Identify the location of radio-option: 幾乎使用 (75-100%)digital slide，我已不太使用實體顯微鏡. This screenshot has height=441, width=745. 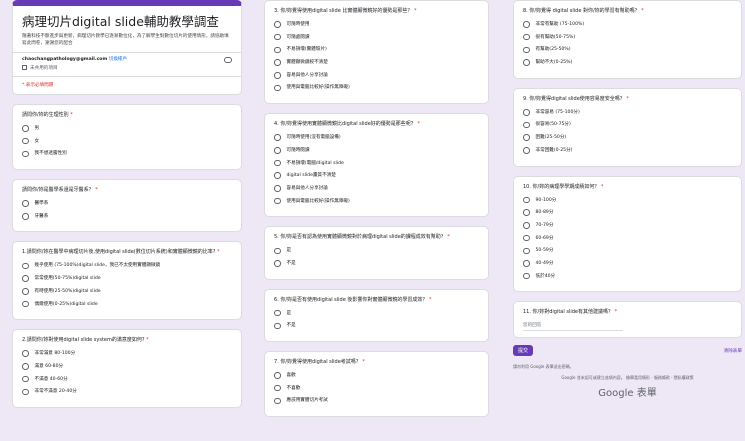
(127, 266).